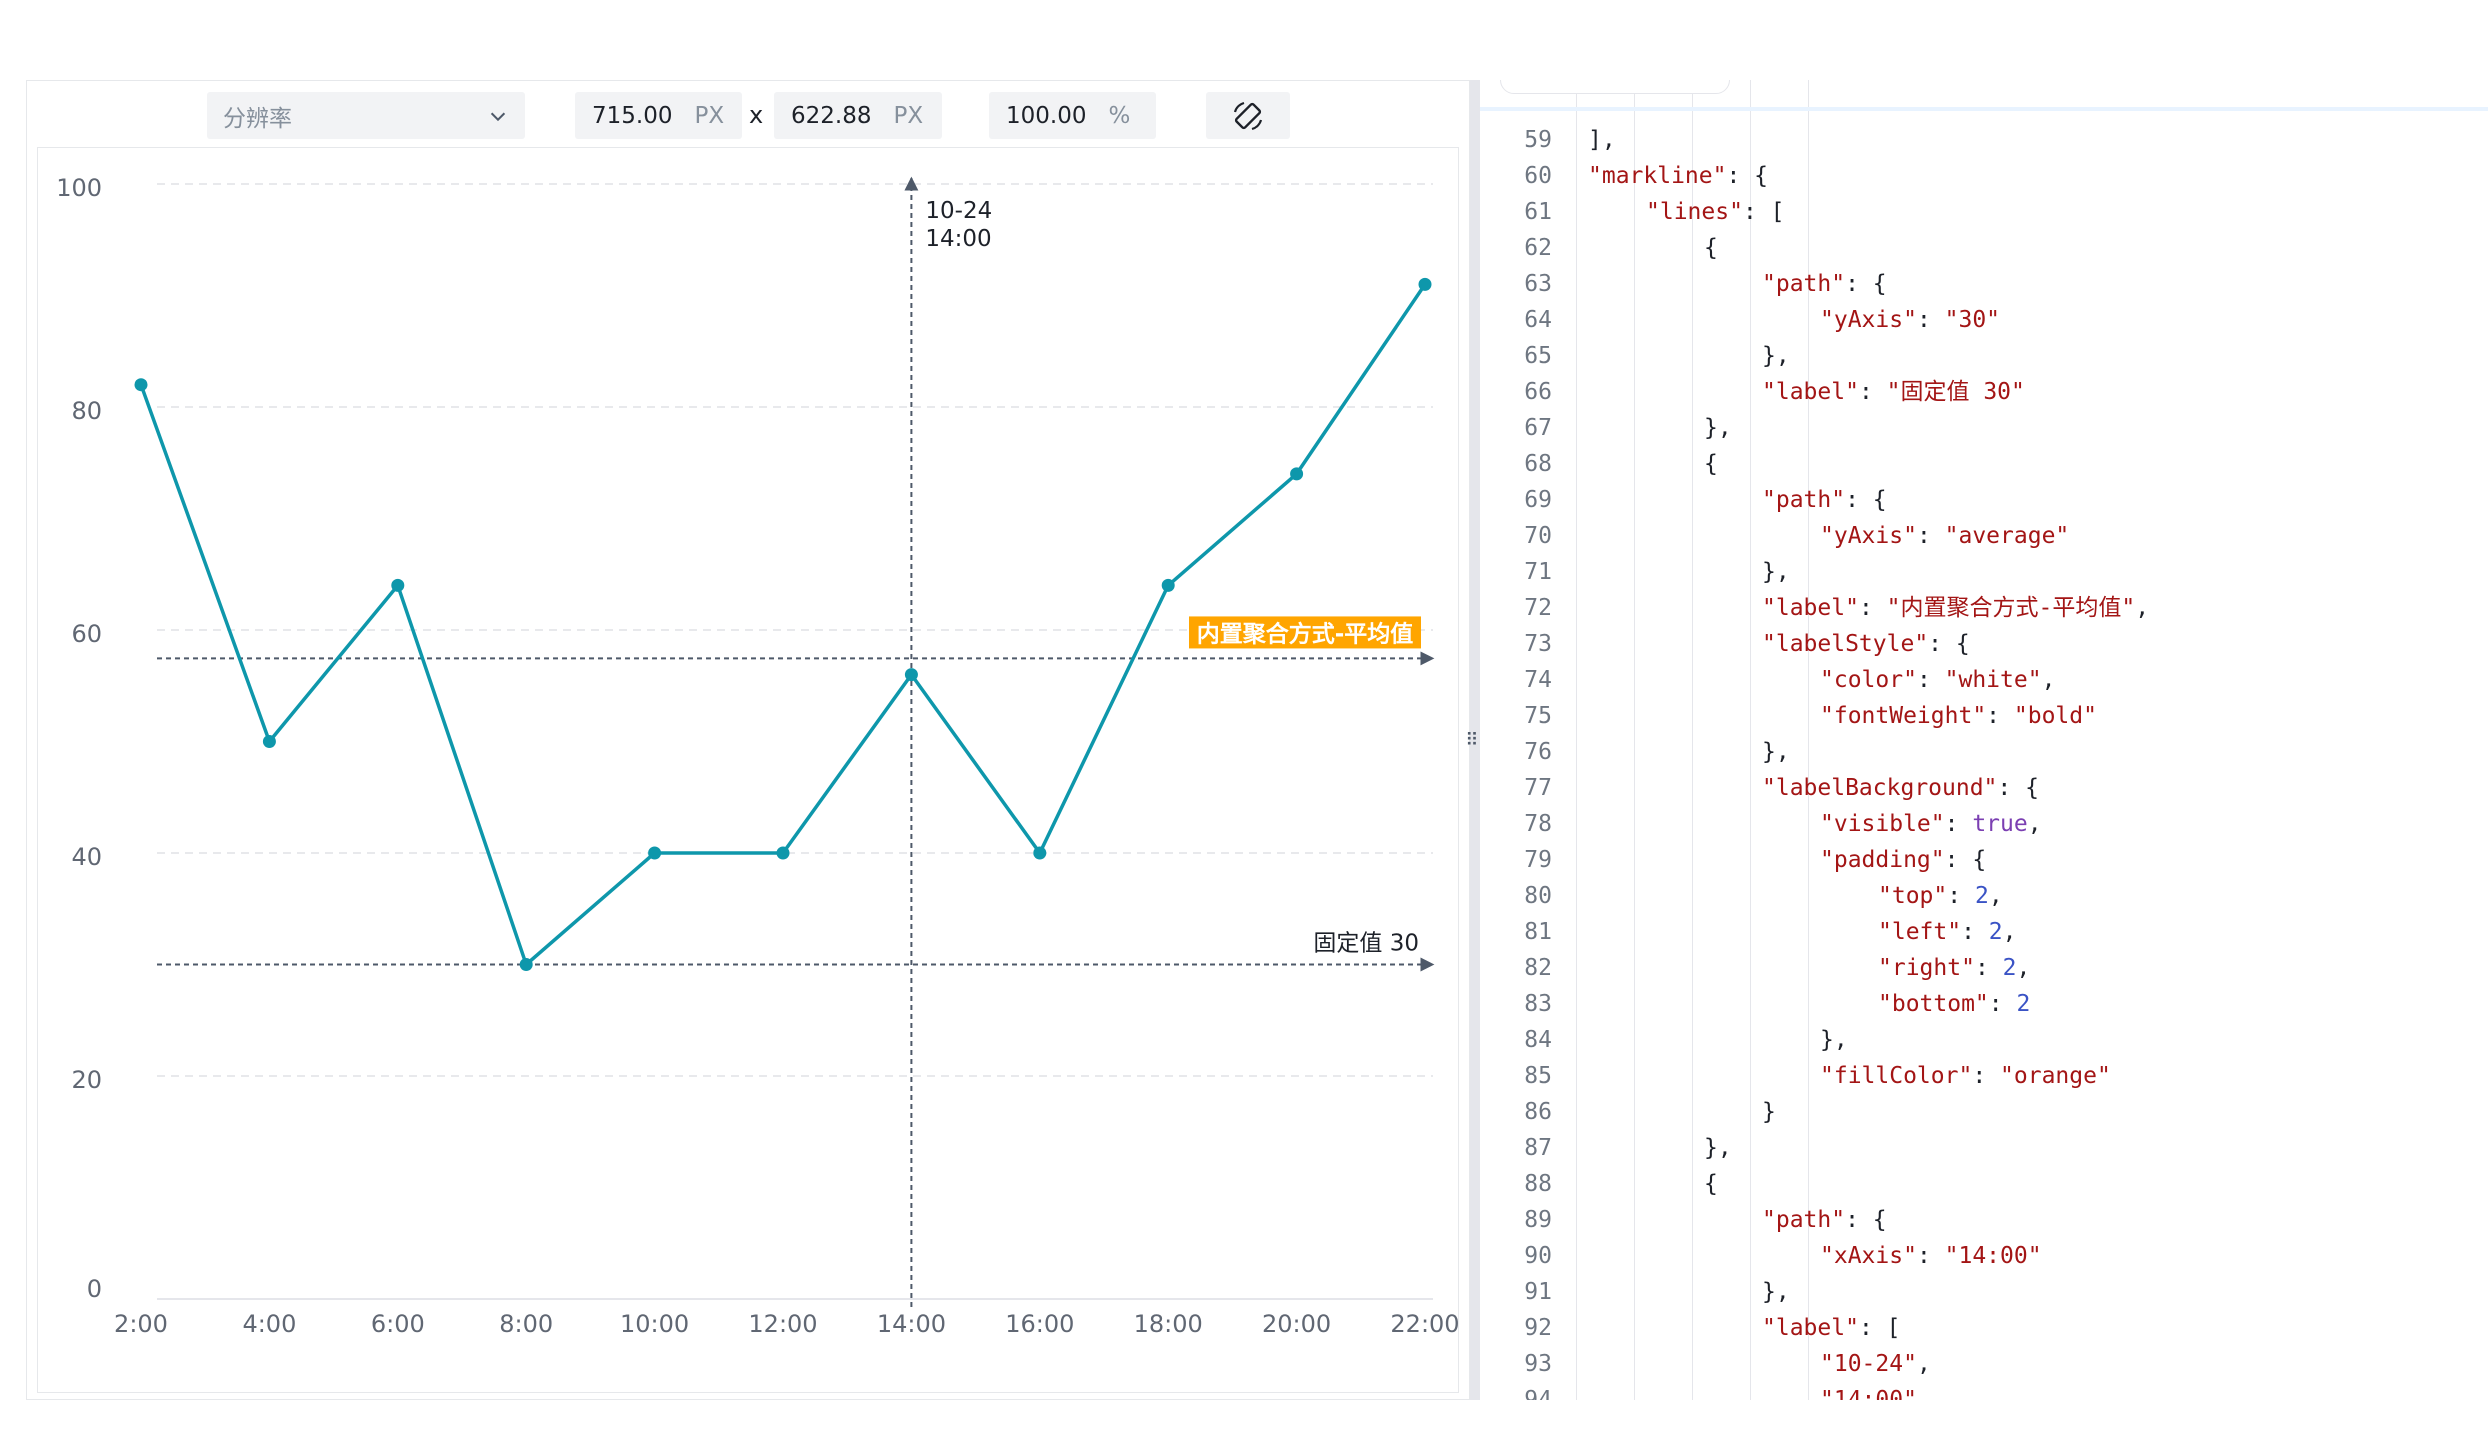 The height and width of the screenshot is (1440, 2488). What do you see at coordinates (1538, 1328) in the screenshot?
I see `line-number: 92` at bounding box center [1538, 1328].